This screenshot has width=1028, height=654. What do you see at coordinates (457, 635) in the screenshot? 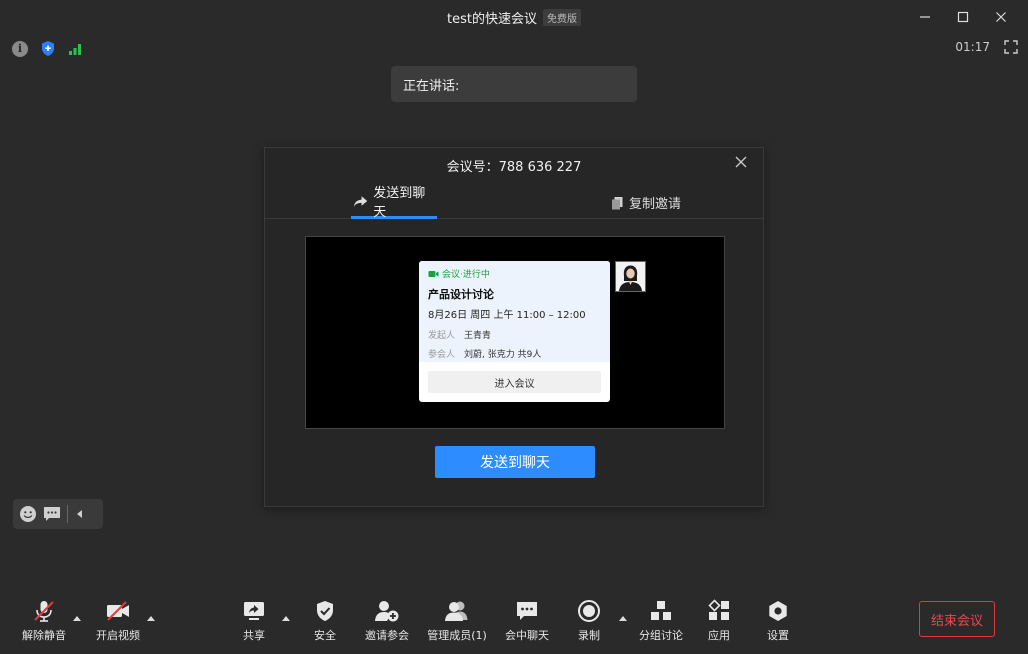
I see `manage-participants-label: 管理成员(1)` at bounding box center [457, 635].